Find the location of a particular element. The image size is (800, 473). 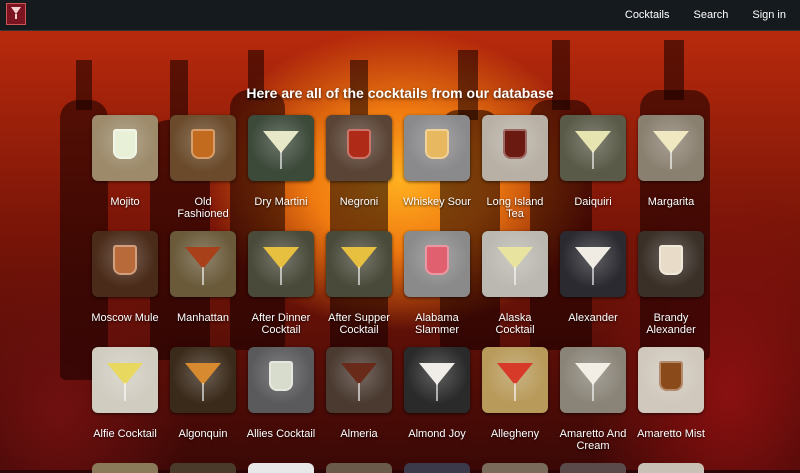

cocktail-card: Alfie Cocktail is located at coordinates (125, 405).